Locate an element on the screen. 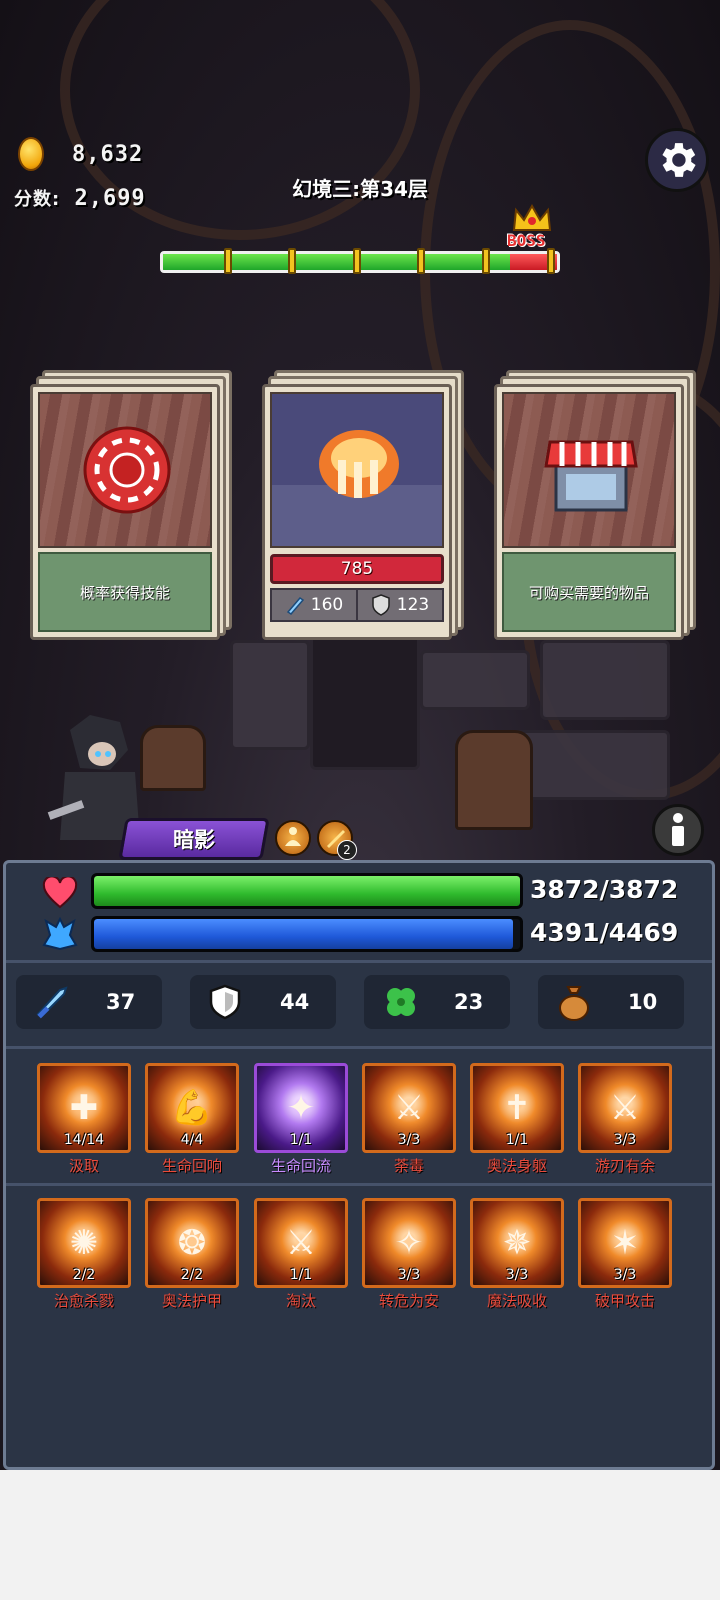 The width and height of the screenshot is (720, 1600). card-description: 概率获得技能 is located at coordinates (125, 592).